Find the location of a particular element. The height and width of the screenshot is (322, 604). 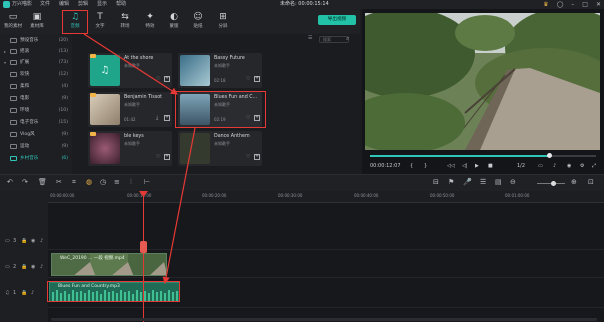

audio-wave-icon: ⫶ is located at coordinates (131, 182).